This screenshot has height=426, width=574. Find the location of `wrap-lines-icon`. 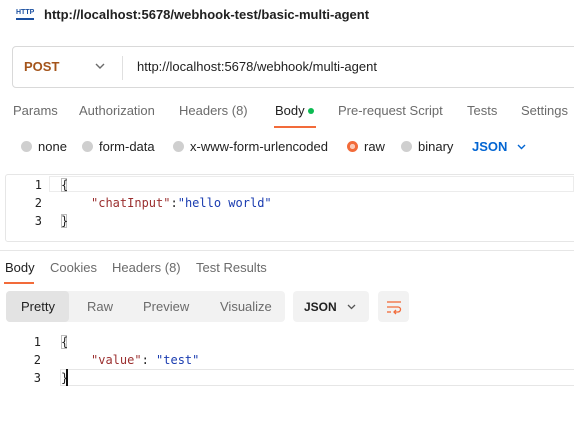

wrap-lines-icon is located at coordinates (394, 307).